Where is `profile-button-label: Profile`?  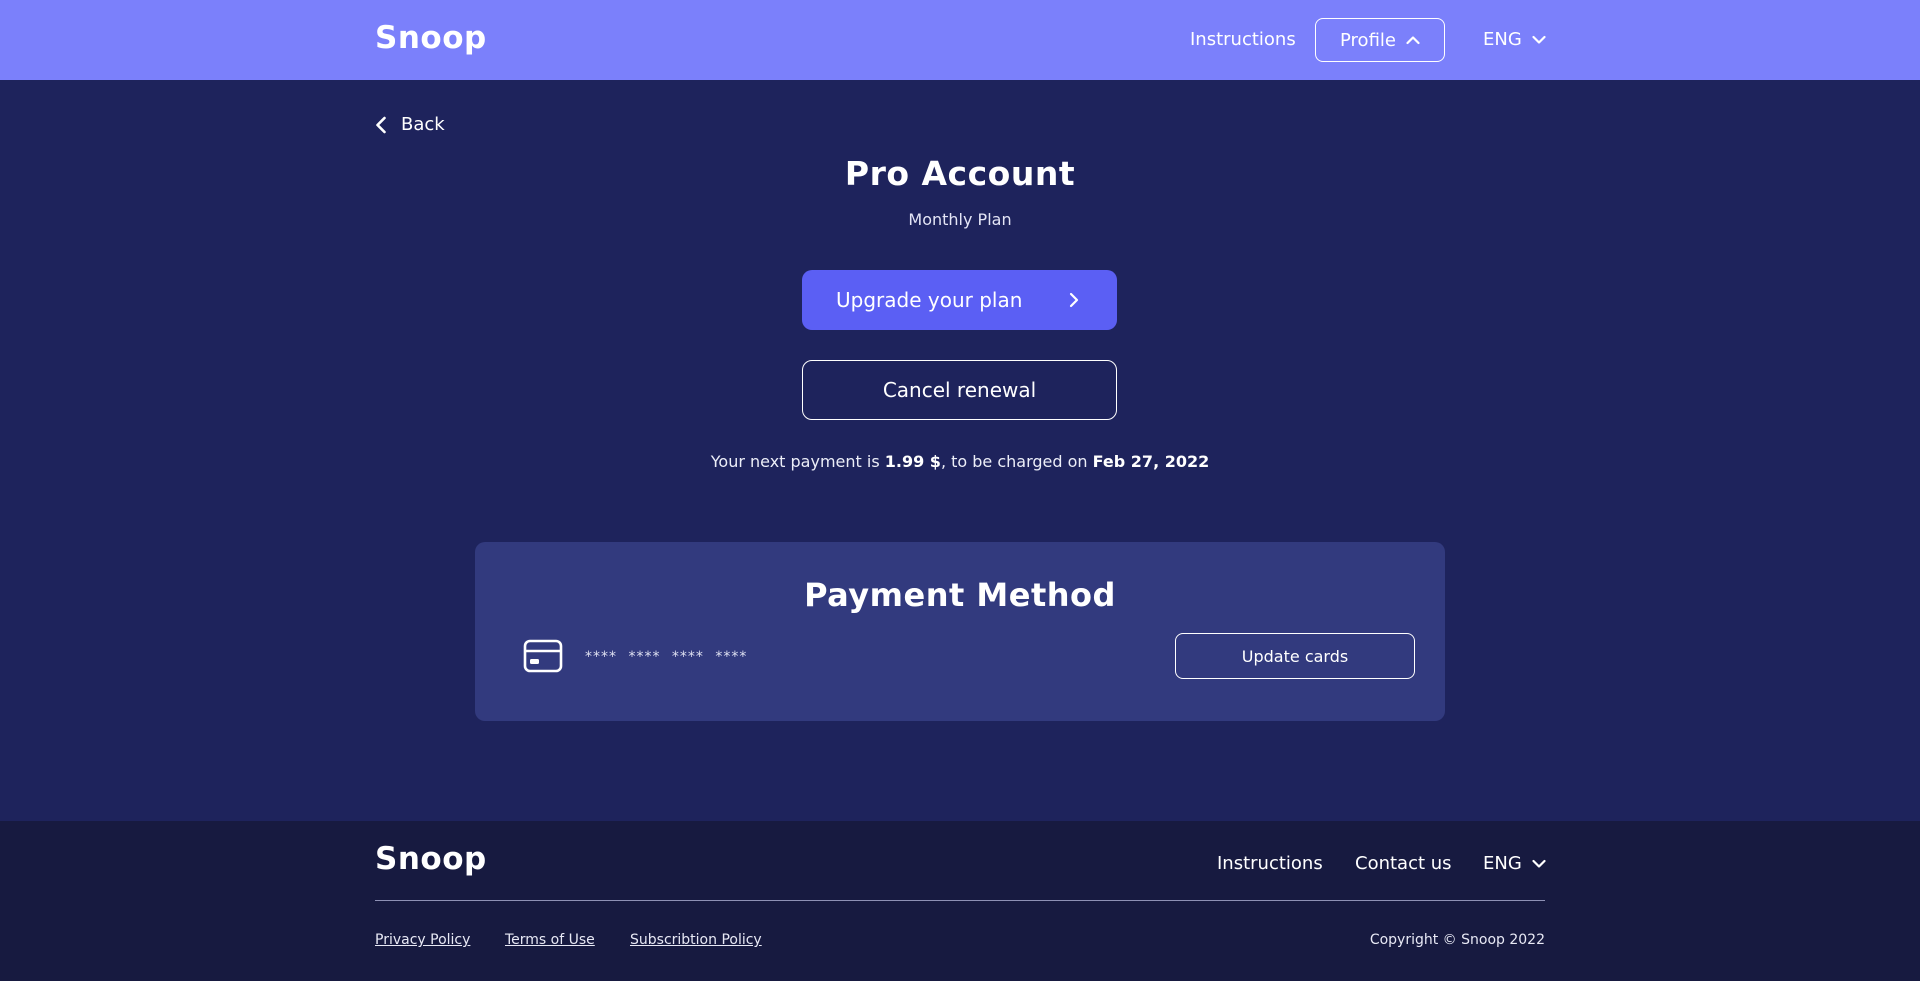
profile-button-label: Profile is located at coordinates (1368, 40).